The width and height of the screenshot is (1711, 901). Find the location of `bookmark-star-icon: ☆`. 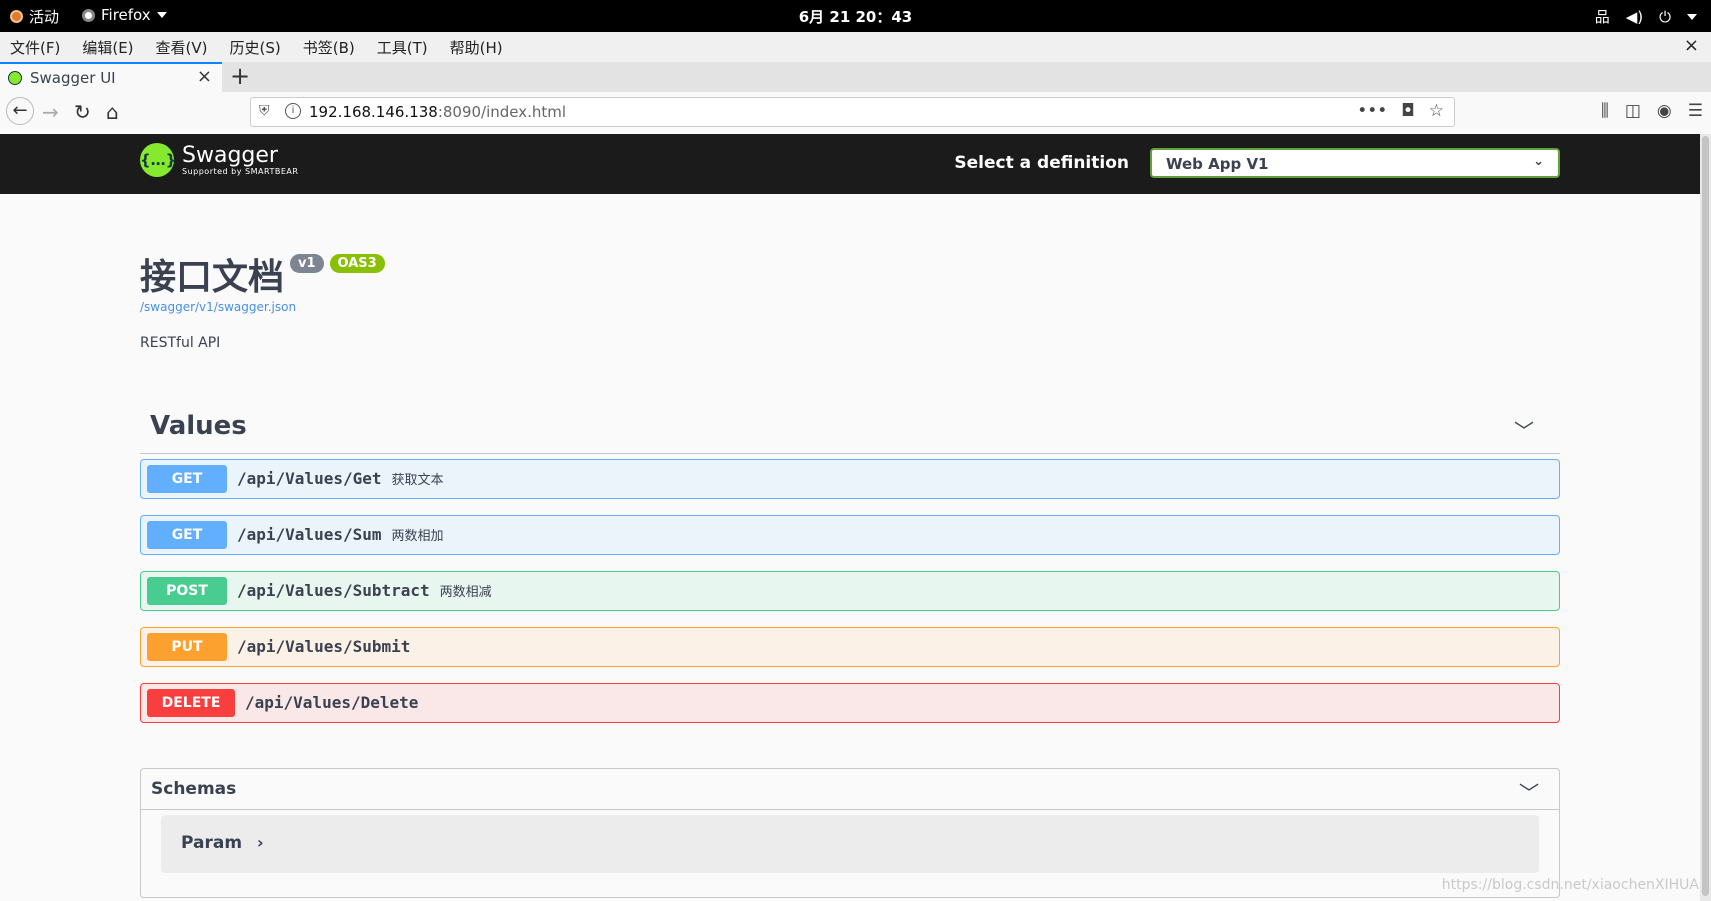

bookmark-star-icon: ☆ is located at coordinates (1436, 111).